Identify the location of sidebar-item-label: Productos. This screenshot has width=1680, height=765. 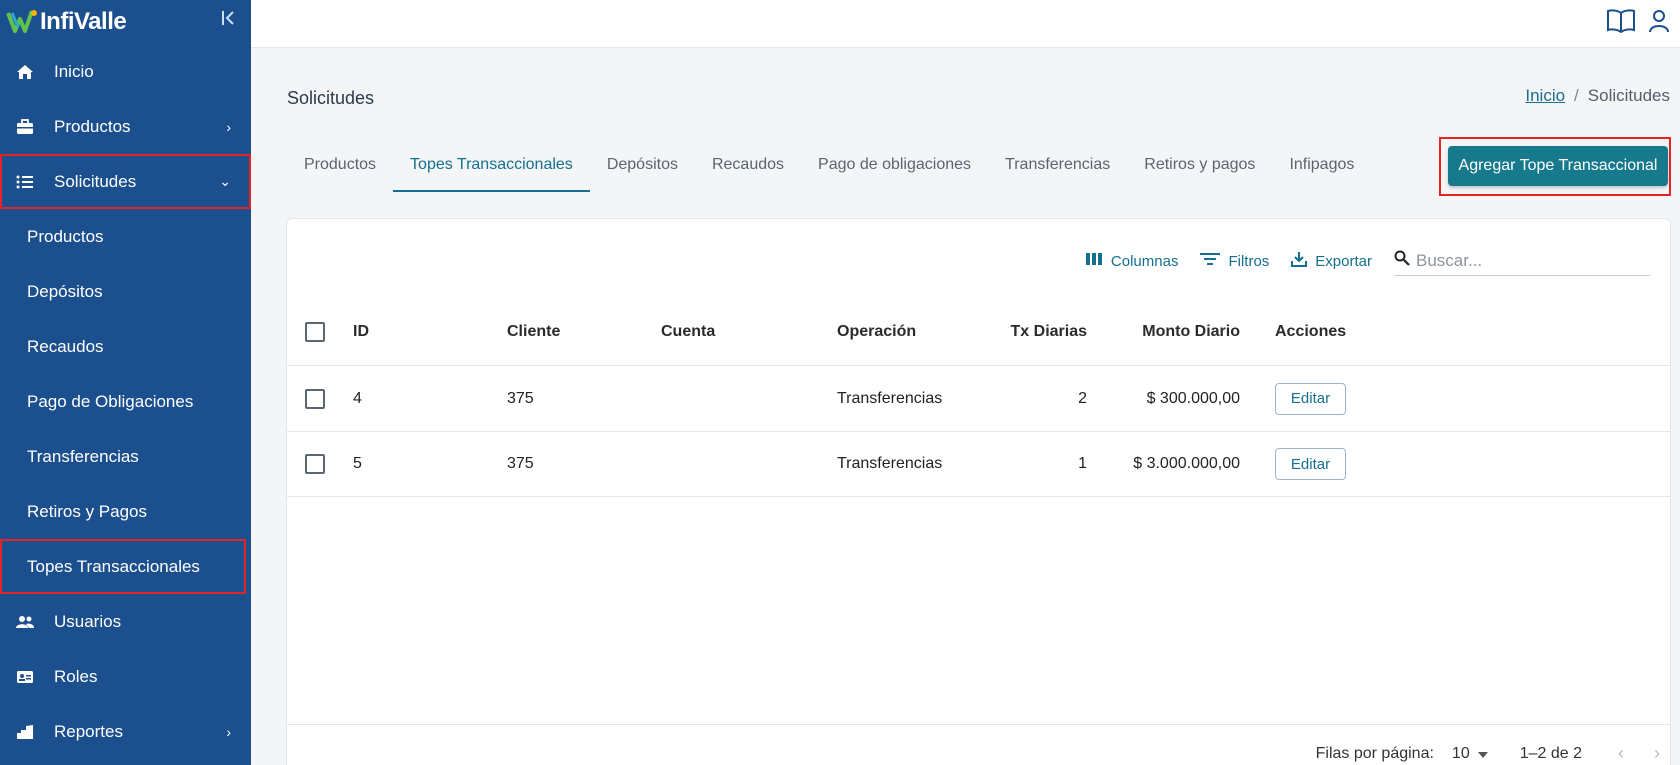
(92, 126).